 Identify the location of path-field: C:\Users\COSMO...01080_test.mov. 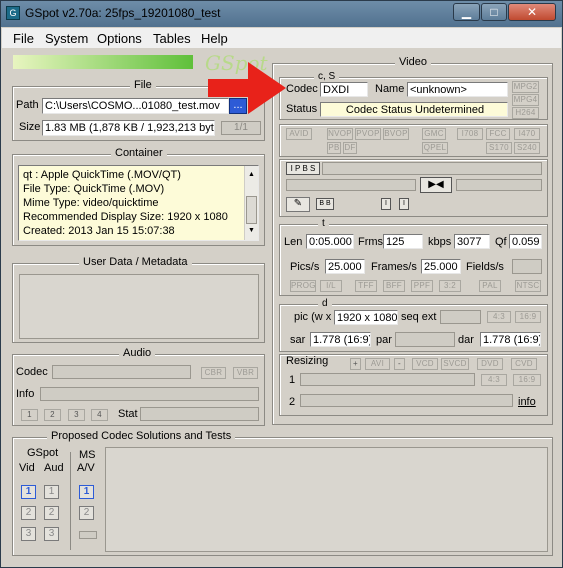
(135, 106).